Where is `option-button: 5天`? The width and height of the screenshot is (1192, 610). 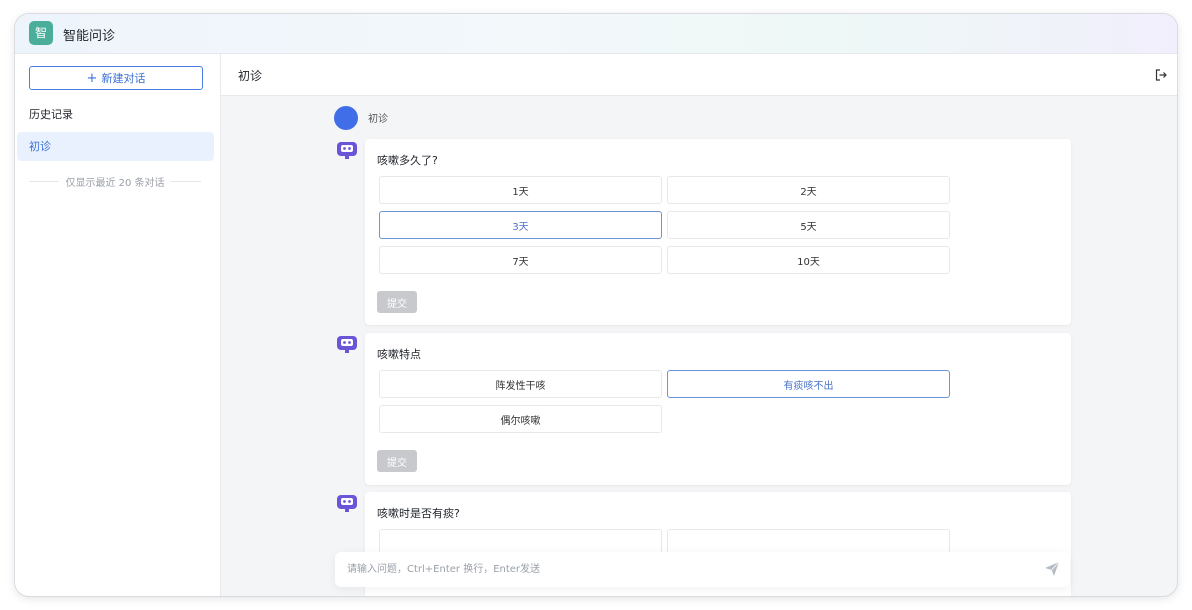
option-button: 5天 is located at coordinates (808, 225).